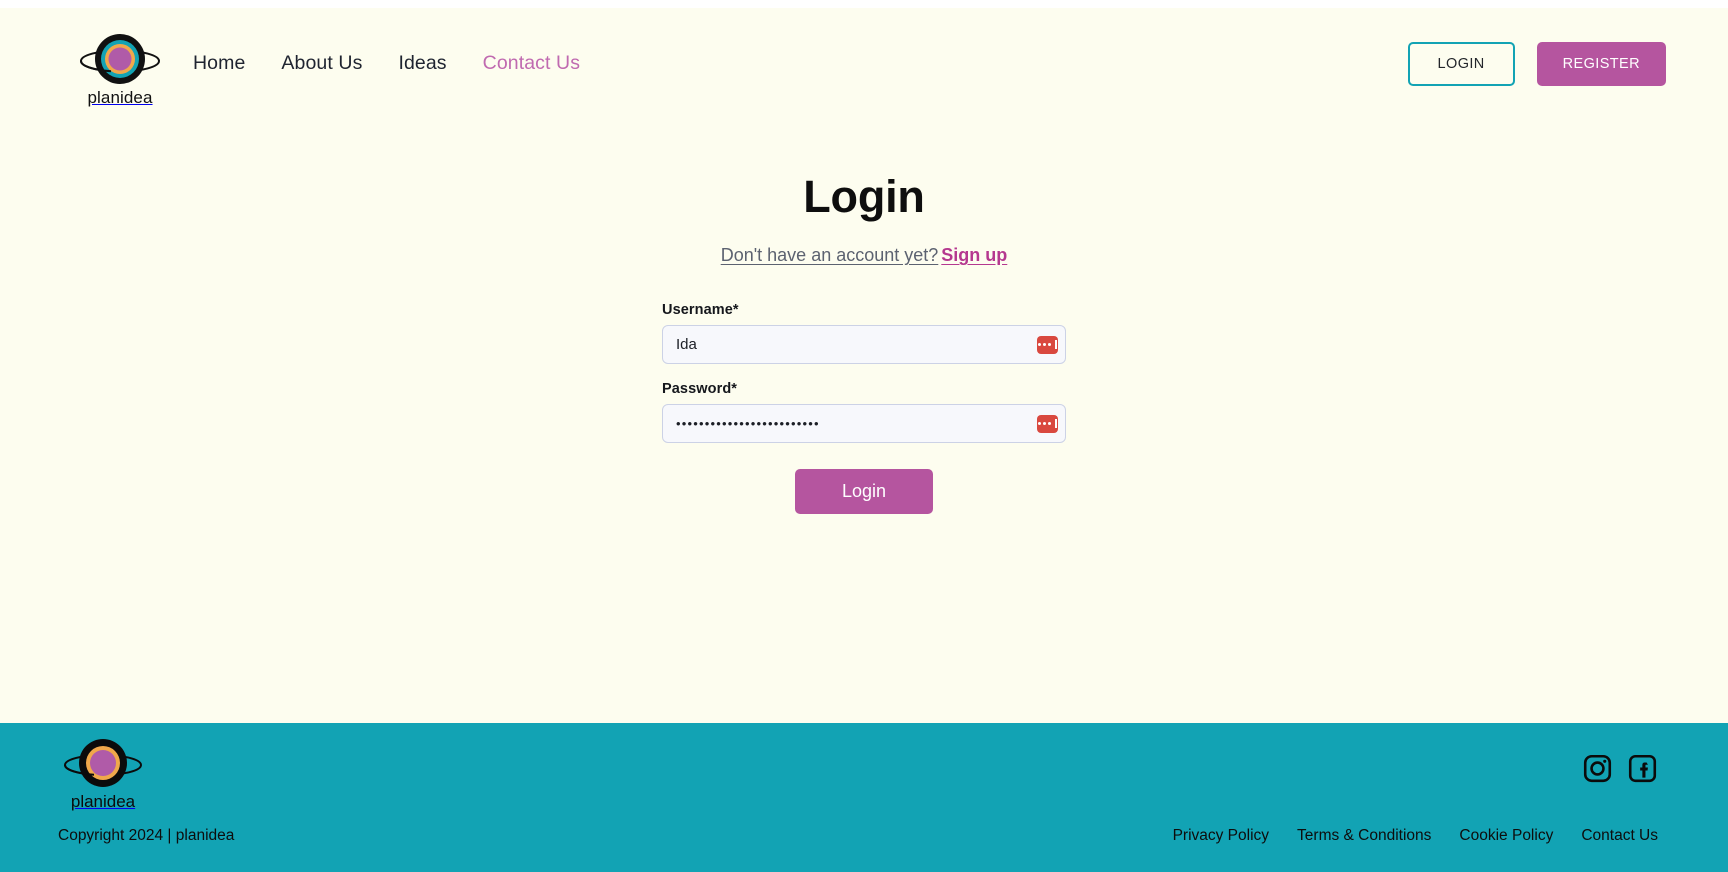 Image resolution: width=1728 pixels, height=872 pixels. I want to click on username-input, so click(864, 344).